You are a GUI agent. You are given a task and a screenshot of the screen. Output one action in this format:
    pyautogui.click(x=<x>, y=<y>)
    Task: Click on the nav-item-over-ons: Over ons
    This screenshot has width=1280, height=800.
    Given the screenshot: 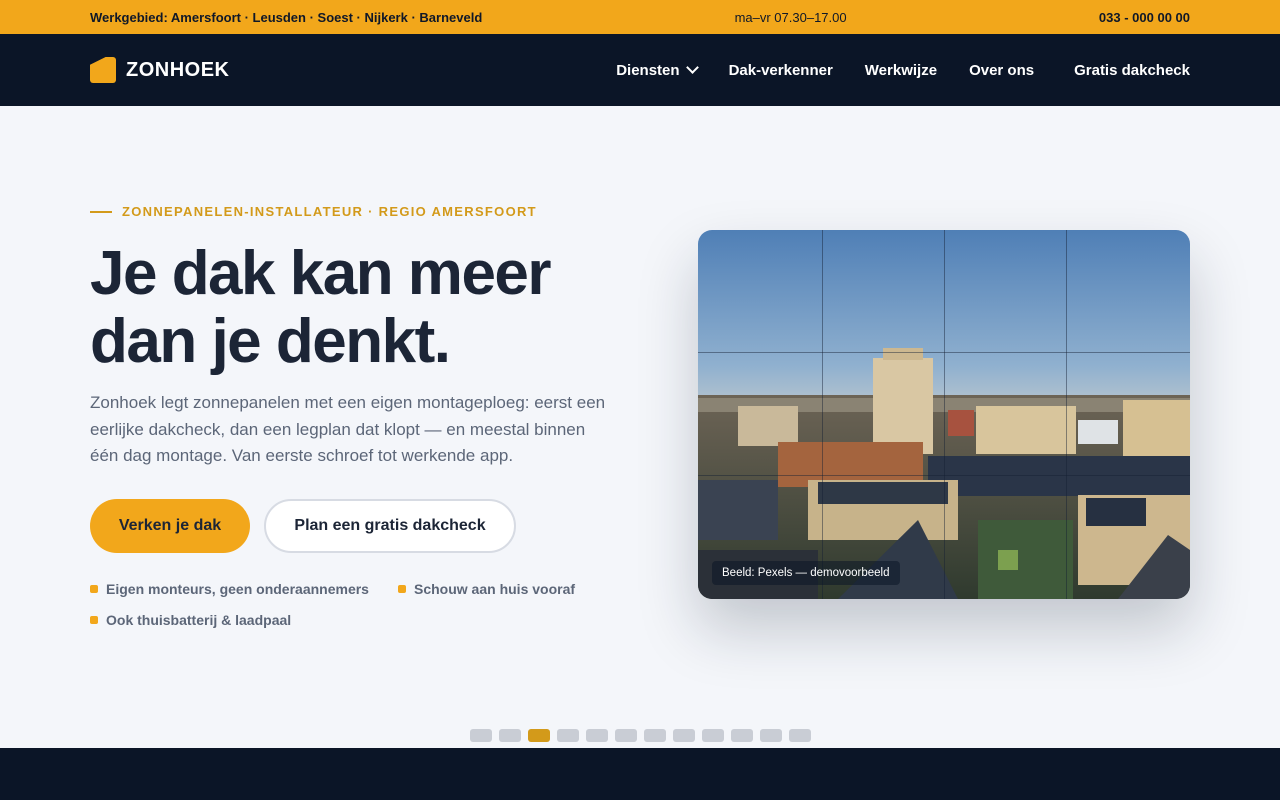 What is the action you would take?
    pyautogui.click(x=1001, y=70)
    